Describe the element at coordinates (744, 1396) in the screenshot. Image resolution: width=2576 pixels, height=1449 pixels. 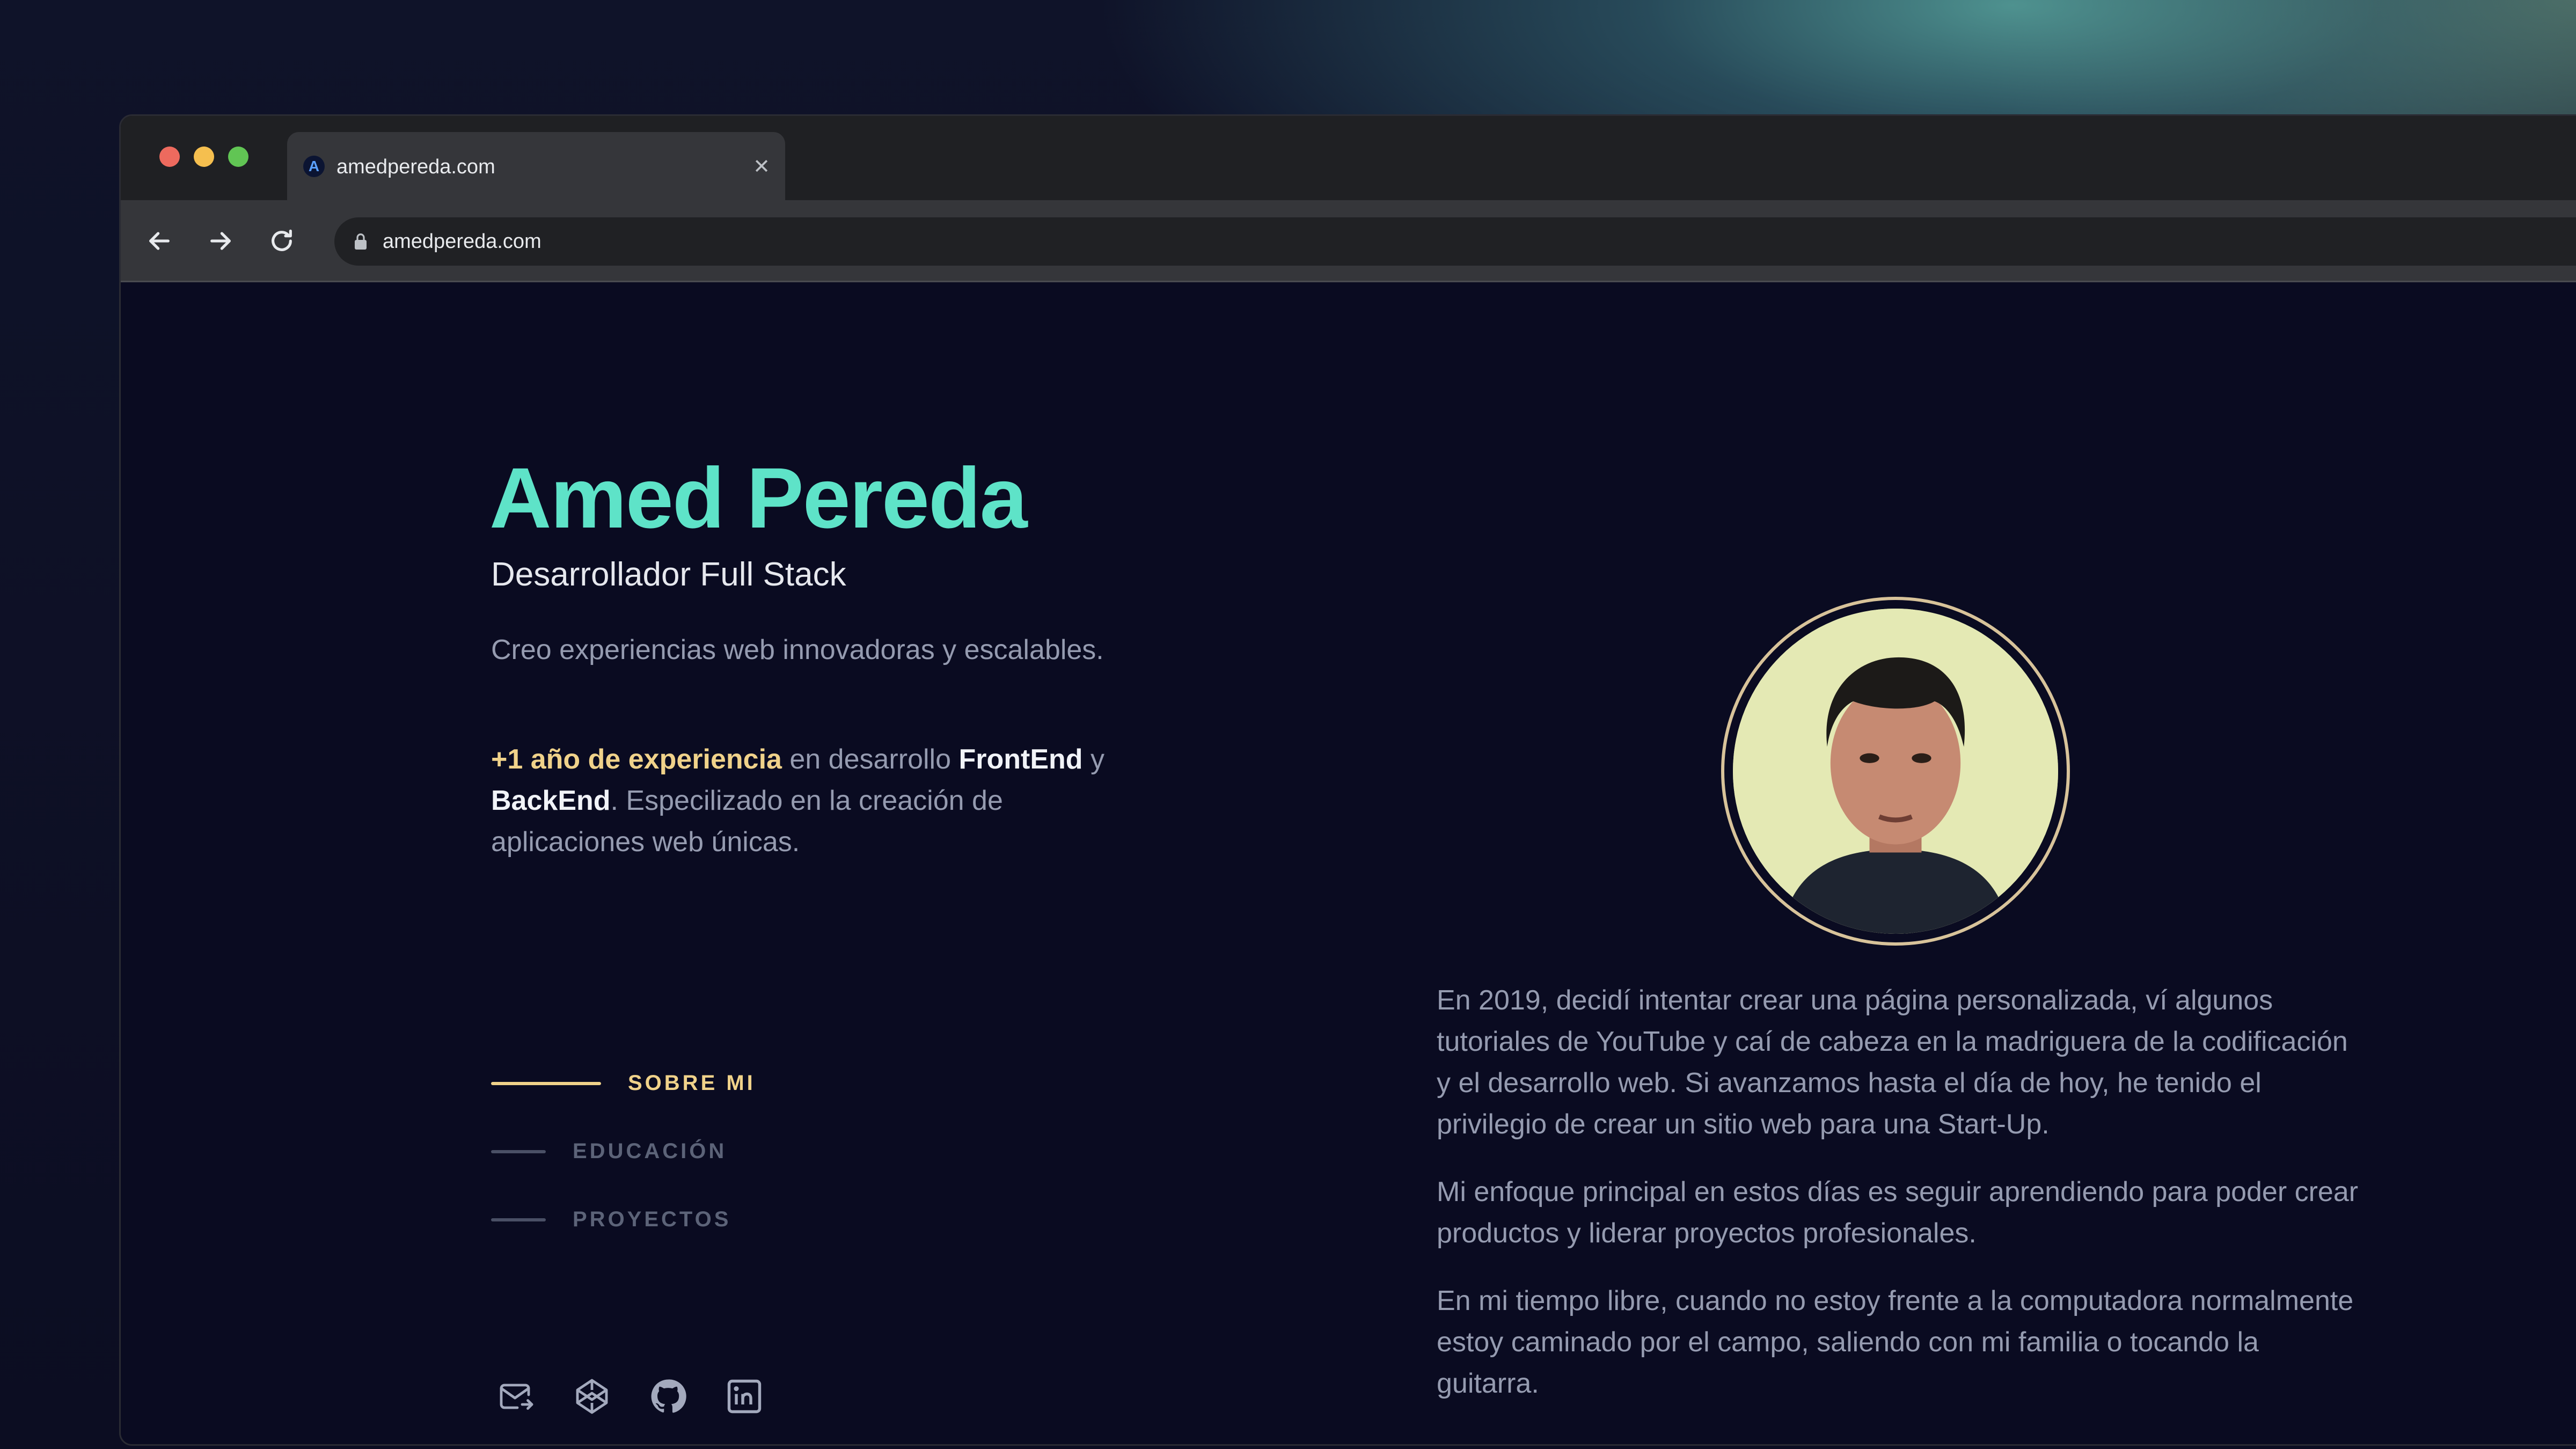
I see `linkedin-icon` at that location.